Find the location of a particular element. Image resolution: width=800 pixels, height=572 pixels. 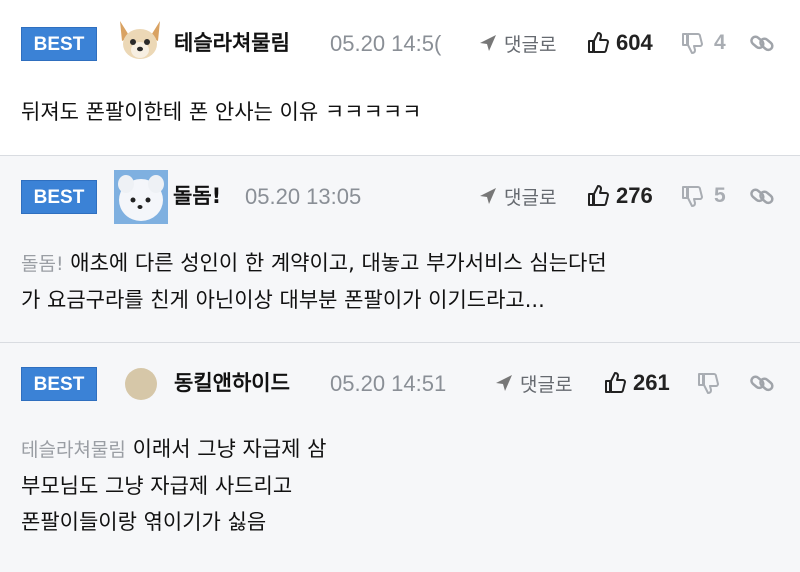

white-dog-avatar-icon is located at coordinates (141, 197).